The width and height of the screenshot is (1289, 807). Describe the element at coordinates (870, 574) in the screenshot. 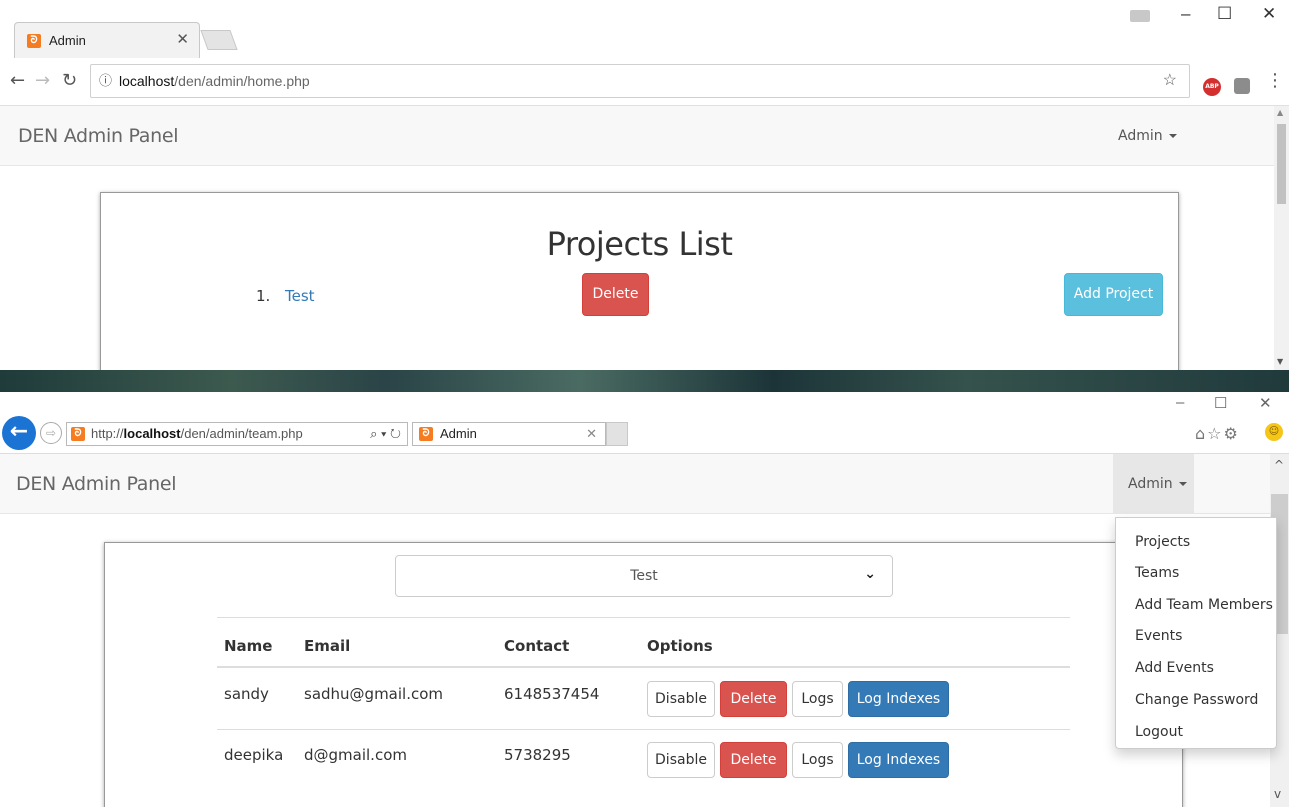

I see `chevron-down-icon: ⌄` at that location.